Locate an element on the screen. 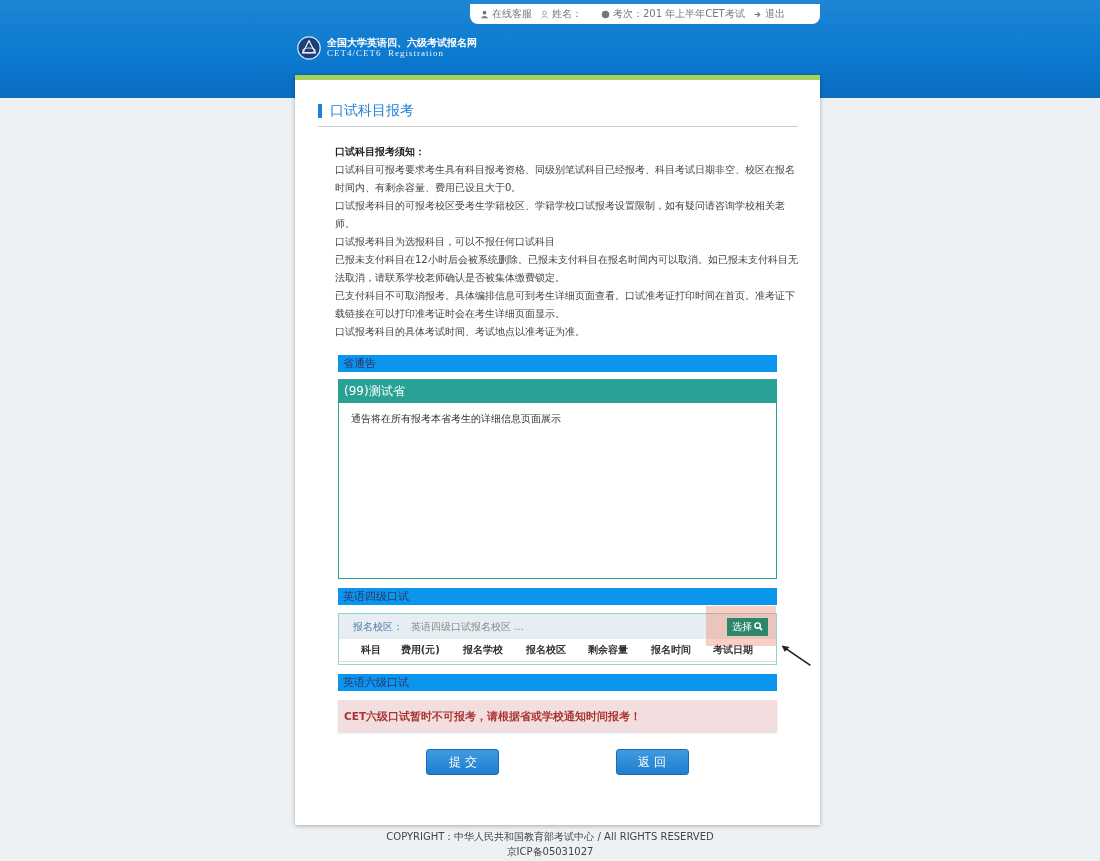  notice-heading: 口试科目报考须知： is located at coordinates (380, 152).